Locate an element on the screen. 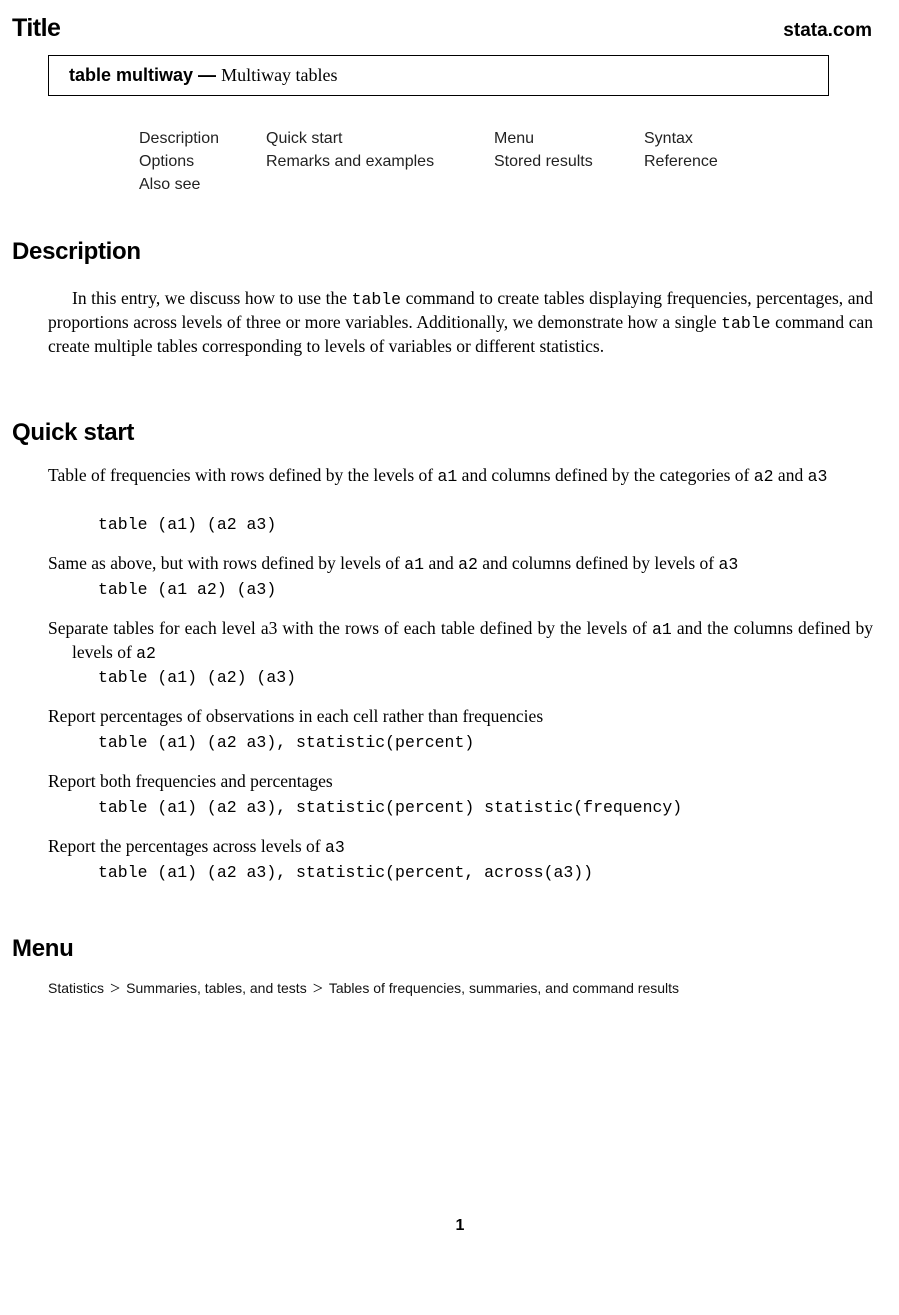  description-heading: Description is located at coordinates (76, 251).